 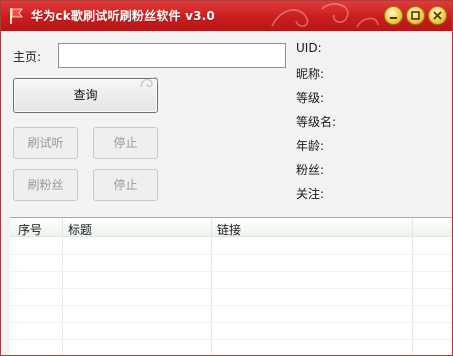 What do you see at coordinates (27, 57) in the screenshot?
I see `homepage-label: 主页:` at bounding box center [27, 57].